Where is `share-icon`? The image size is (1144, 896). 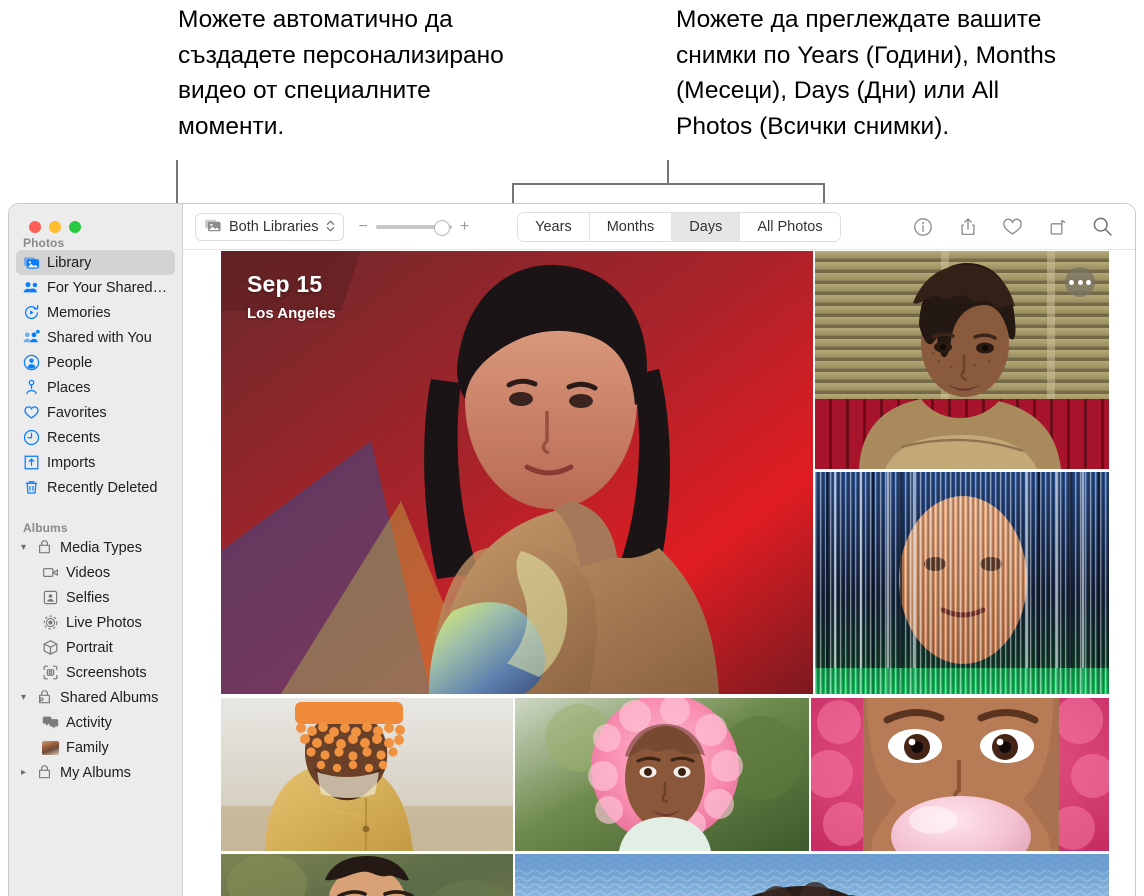
share-icon is located at coordinates (967, 226).